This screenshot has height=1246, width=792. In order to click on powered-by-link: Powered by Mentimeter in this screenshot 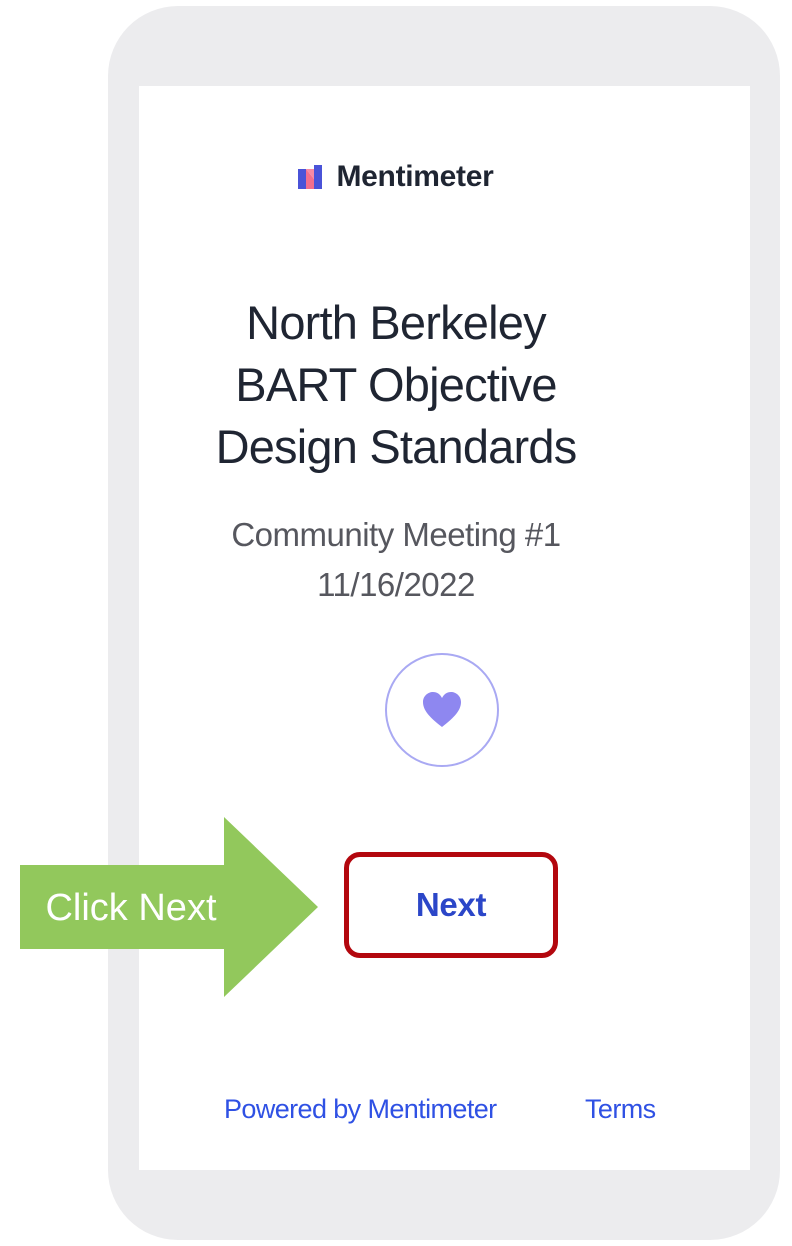, I will do `click(360, 1109)`.